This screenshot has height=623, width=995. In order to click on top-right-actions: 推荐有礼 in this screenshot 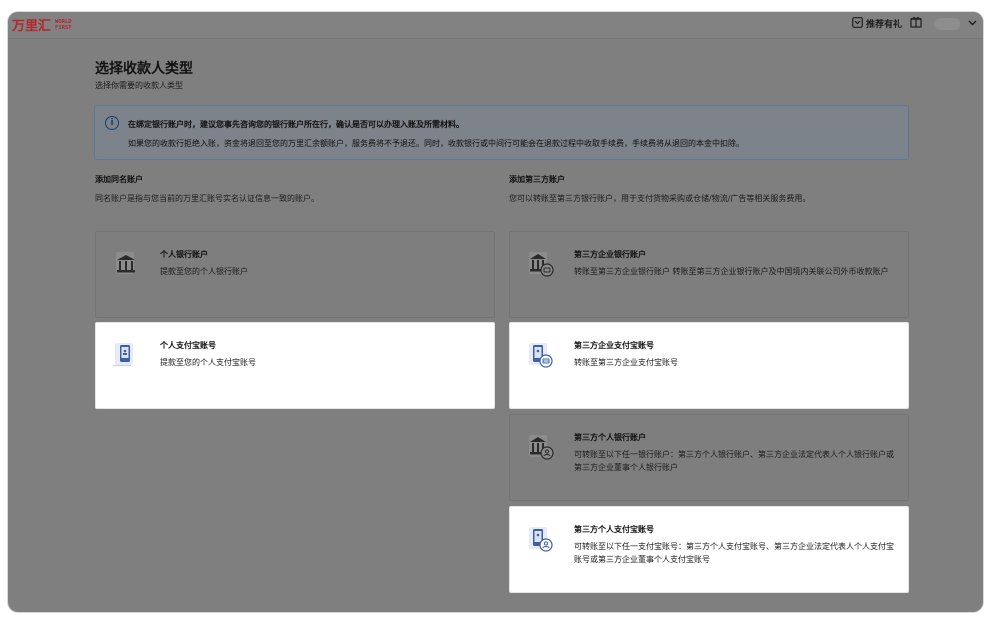, I will do `click(914, 23)`.